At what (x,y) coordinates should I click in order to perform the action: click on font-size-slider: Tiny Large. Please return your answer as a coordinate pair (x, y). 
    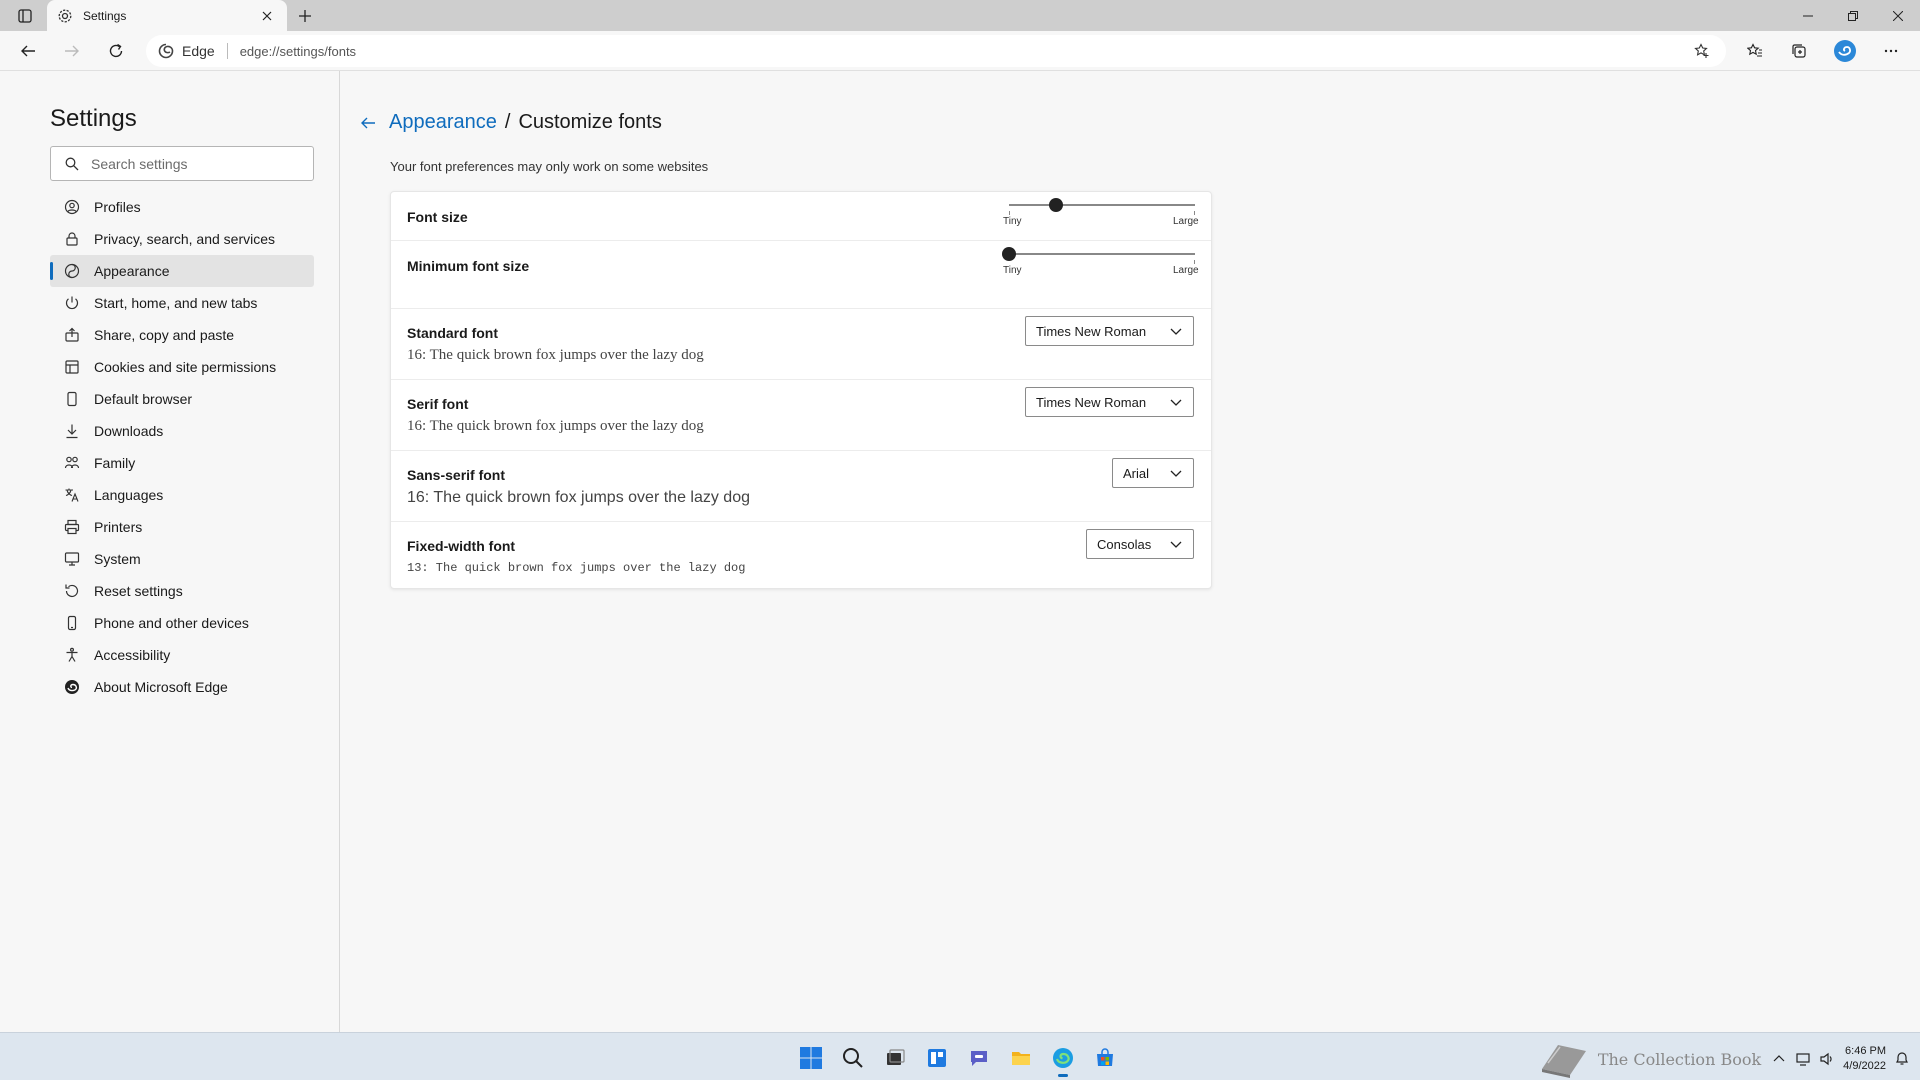
    Looking at the image, I should click on (1100, 212).